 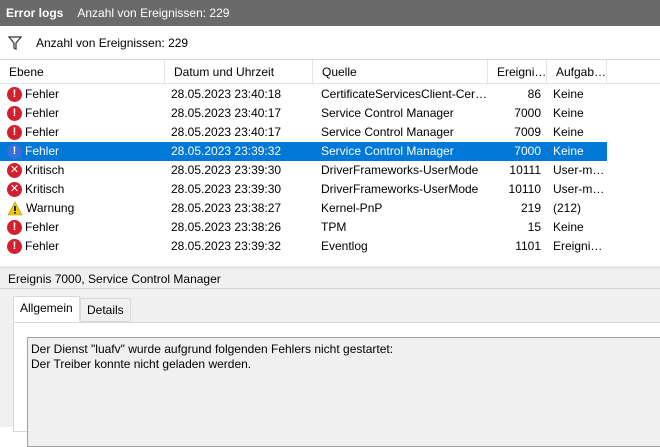 I want to click on tab-general: Allgemein, so click(x=46, y=309).